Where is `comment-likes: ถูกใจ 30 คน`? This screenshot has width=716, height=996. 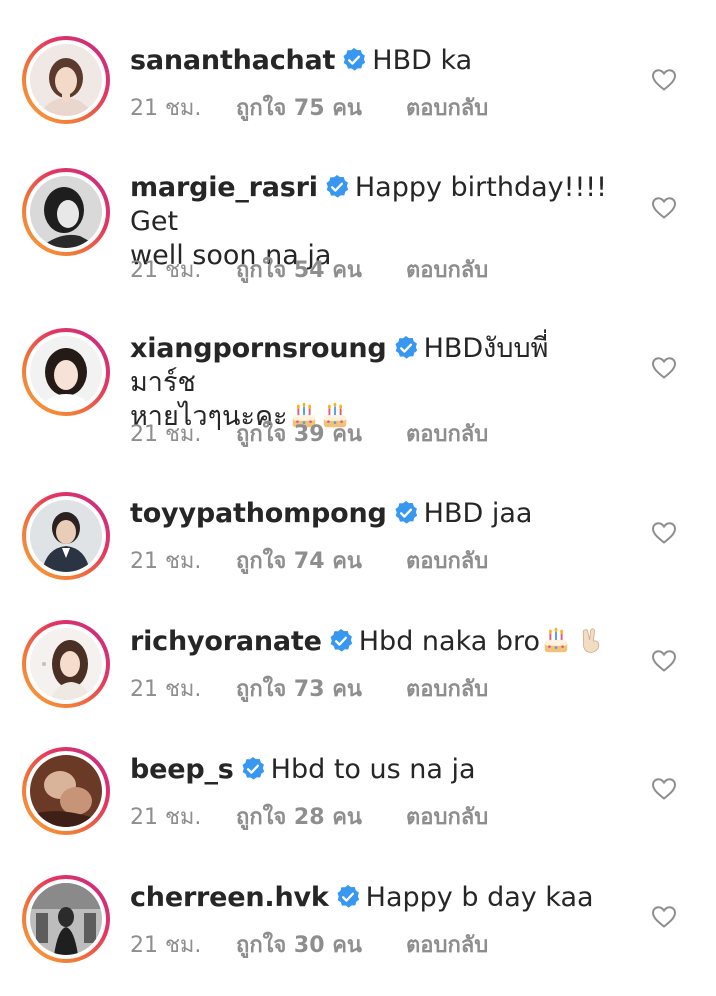
comment-likes: ถูกใจ 30 คน is located at coordinates (321, 944).